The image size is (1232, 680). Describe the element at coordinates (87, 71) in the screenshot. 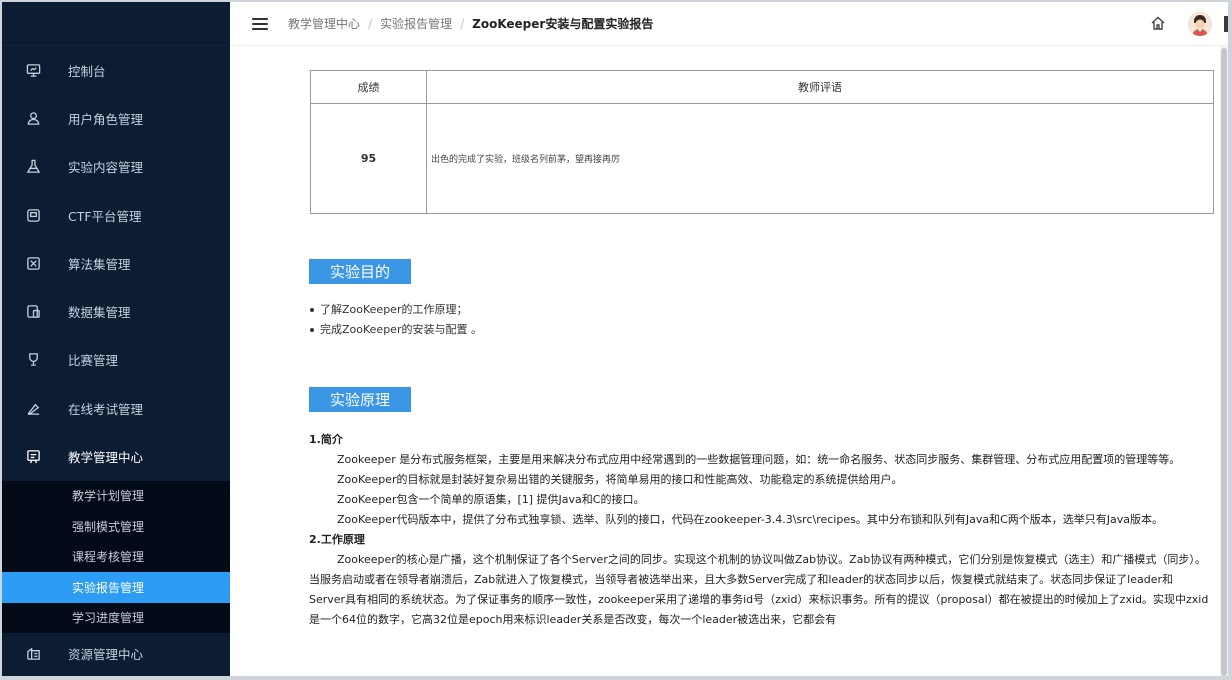

I see `sidebar-item-label: 控制台` at that location.